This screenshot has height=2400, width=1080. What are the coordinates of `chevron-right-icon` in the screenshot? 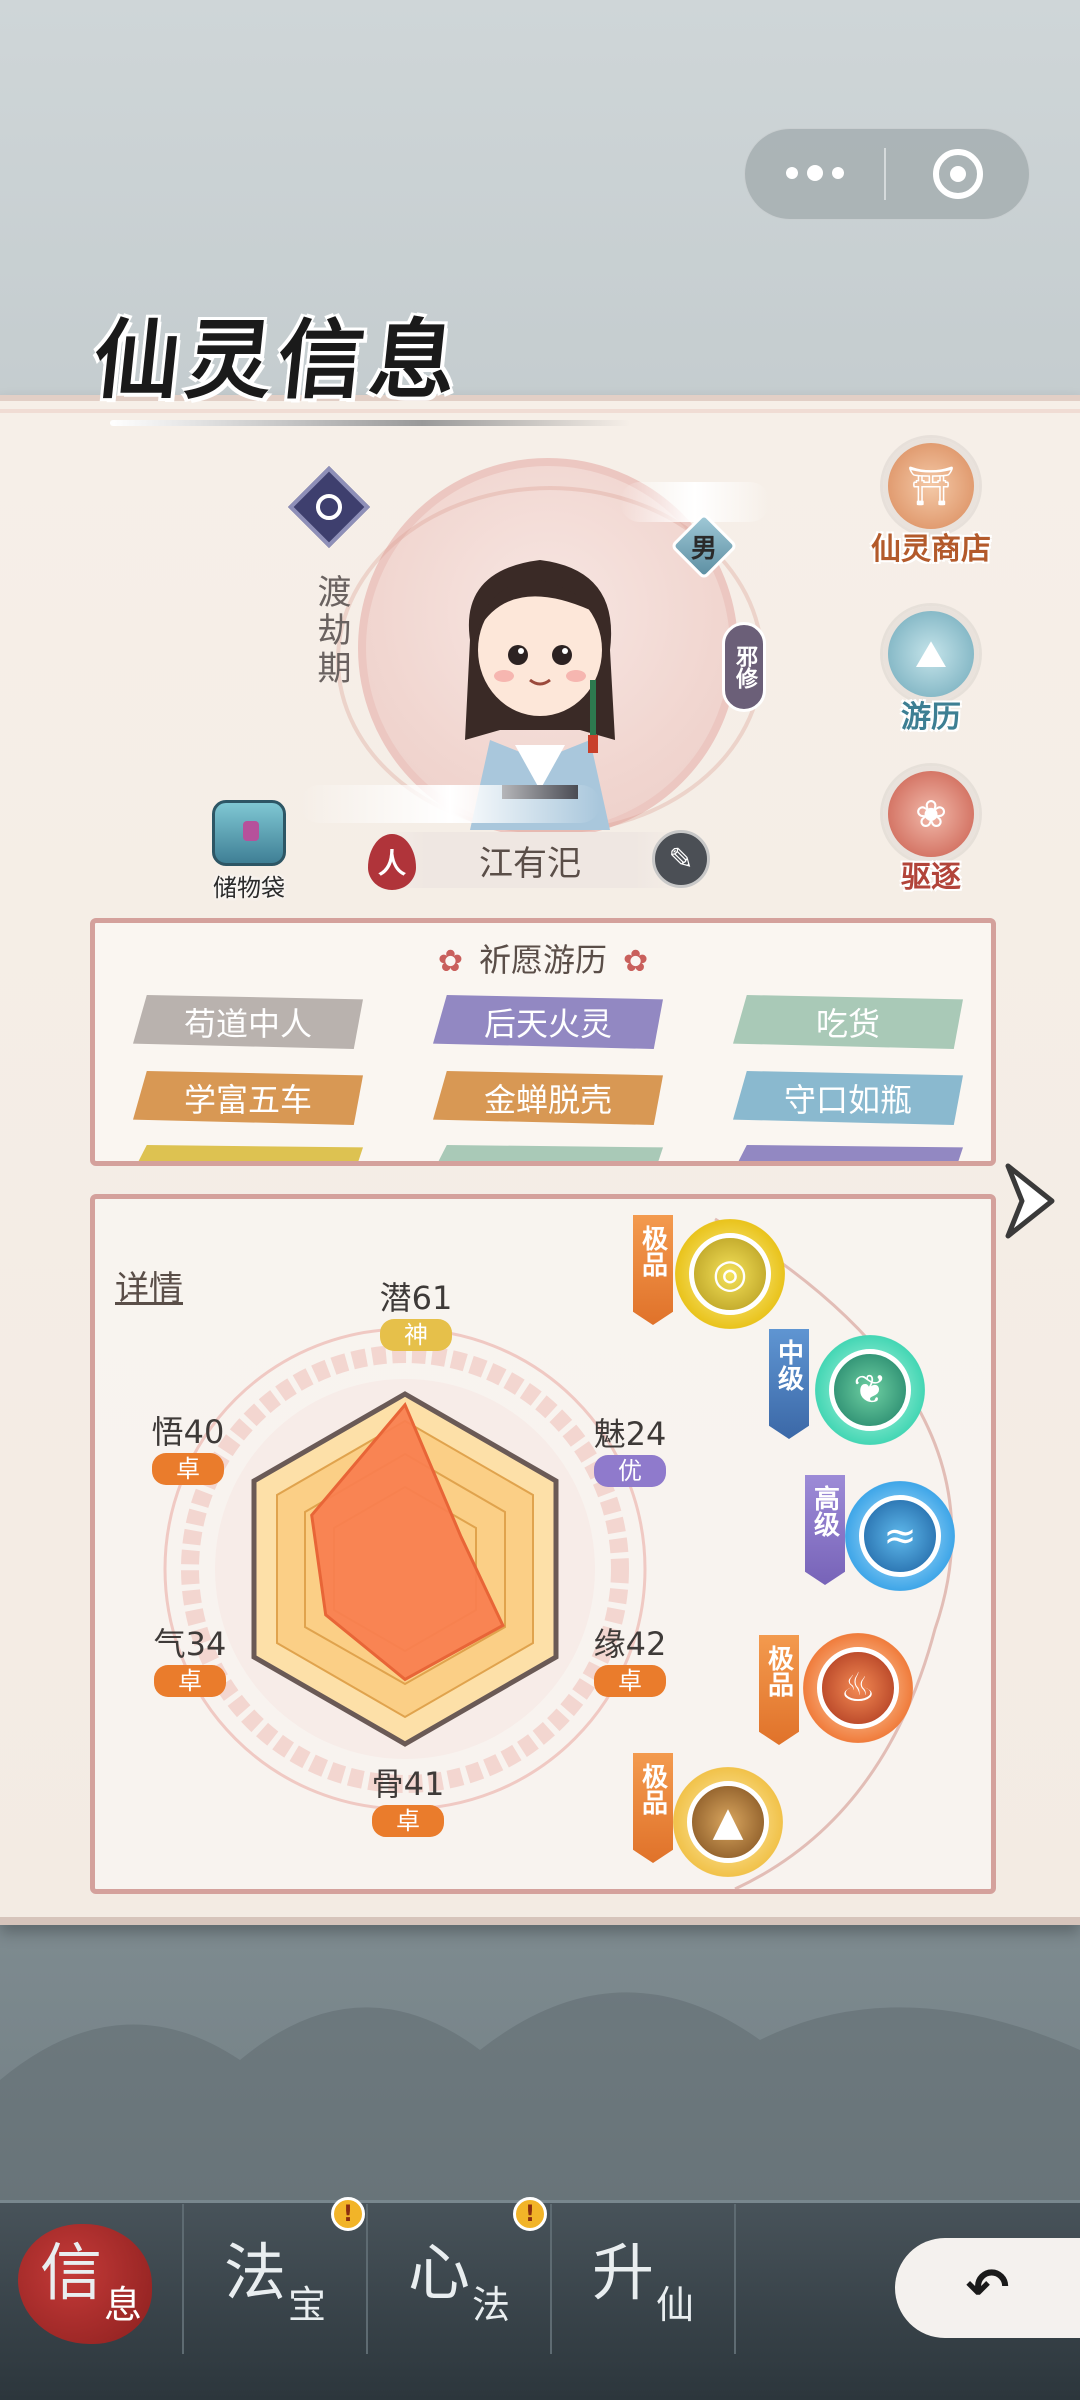 It's located at (1031, 1201).